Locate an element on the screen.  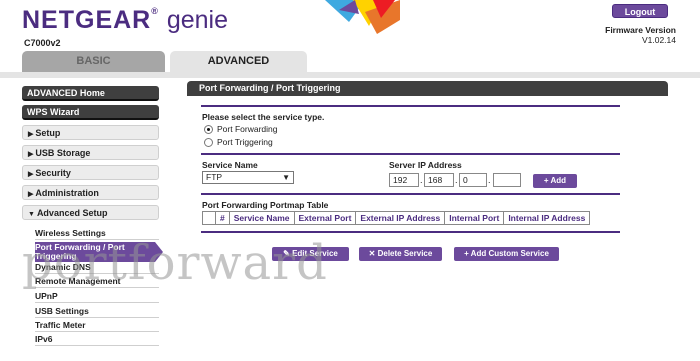
radio-label: Port Triggering is located at coordinates (245, 142).